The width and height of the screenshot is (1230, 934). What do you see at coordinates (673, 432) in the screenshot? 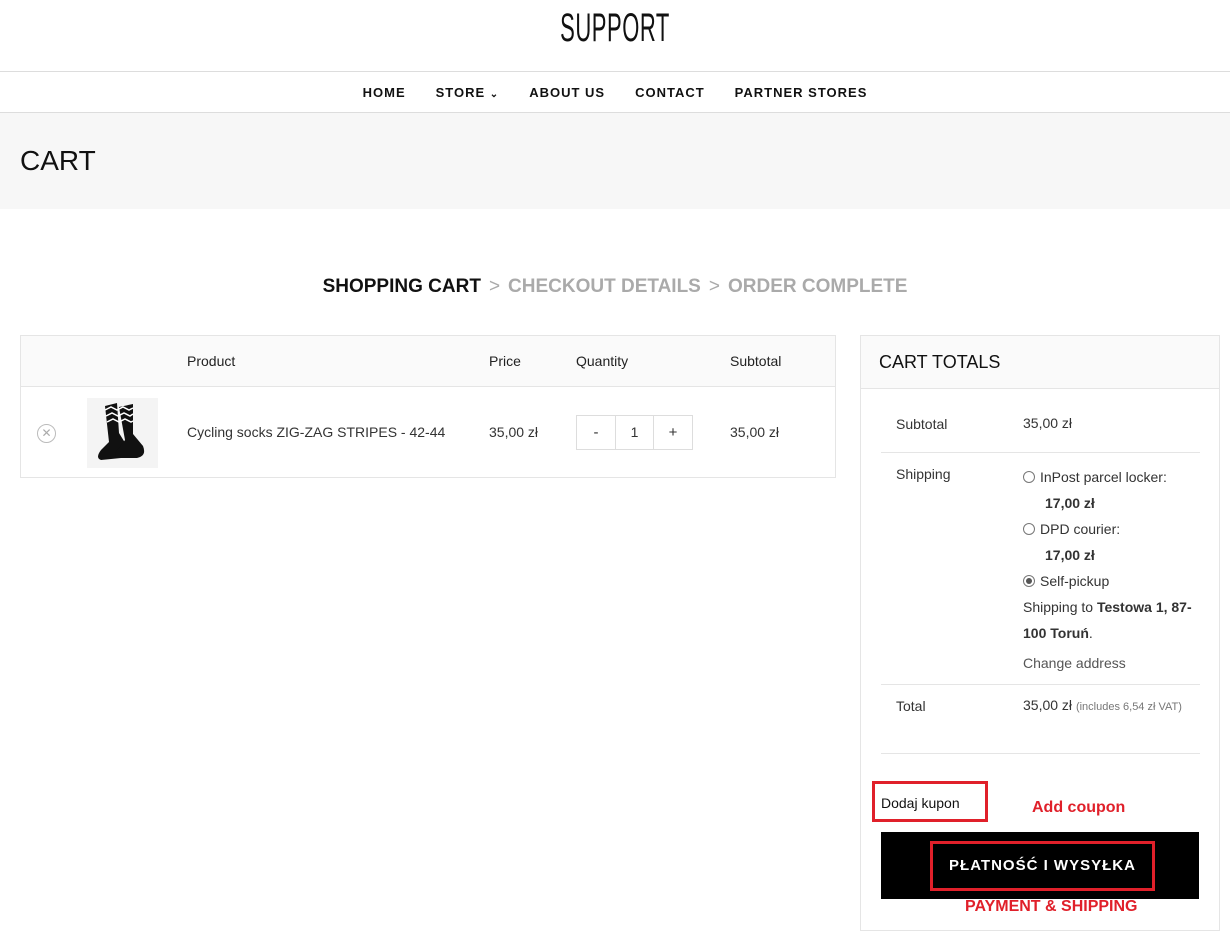
I see `increase-qty-button: +` at bounding box center [673, 432].